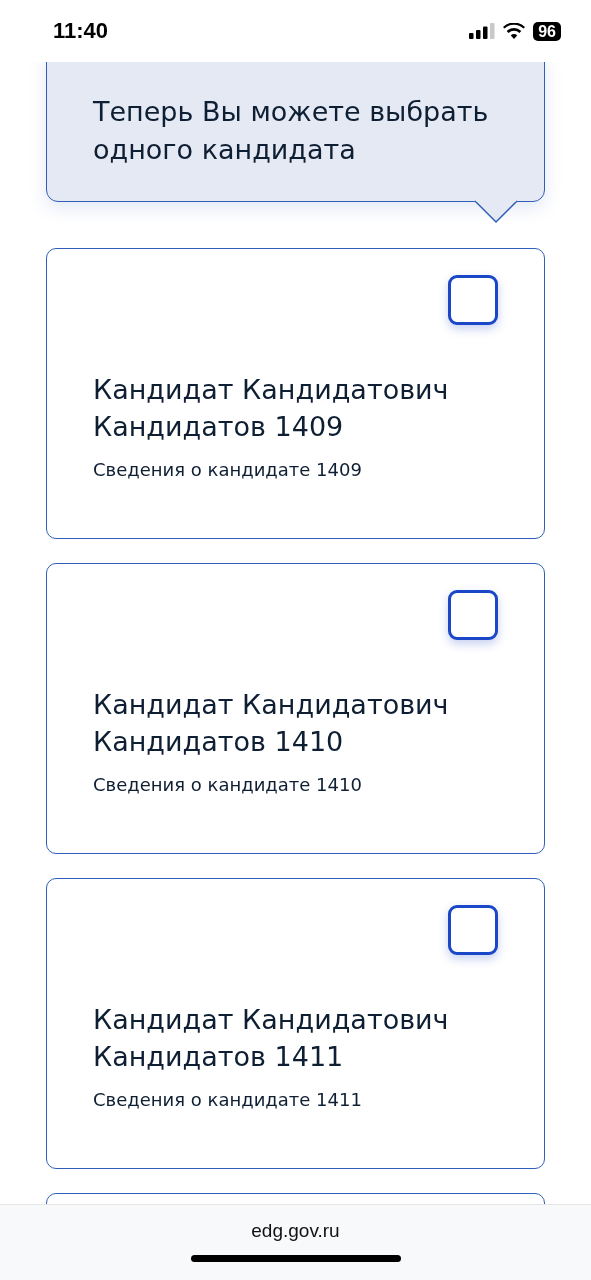 The width and height of the screenshot is (591, 1280). I want to click on candidate-name: Кандидат Кандидатович Кандидатов 1409, so click(271, 408).